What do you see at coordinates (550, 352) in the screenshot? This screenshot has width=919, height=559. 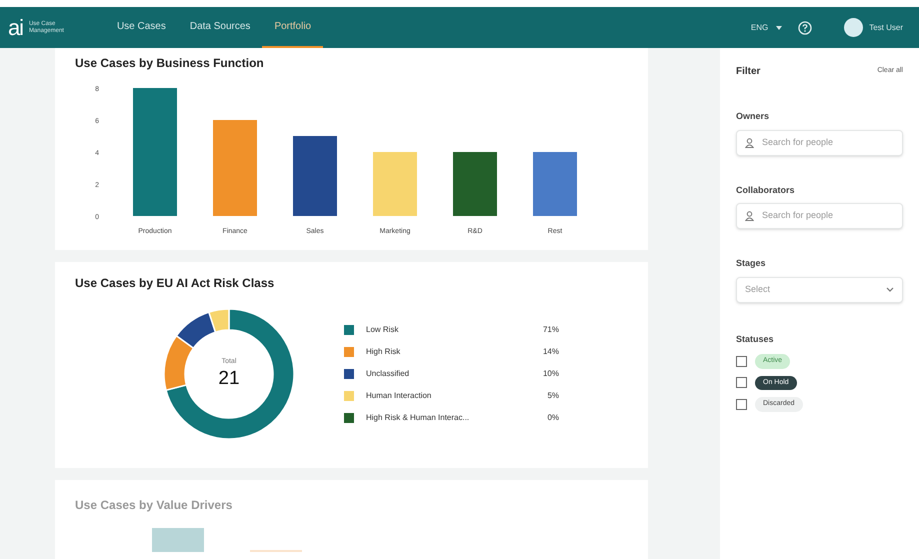 I see `legend-percent: 14%` at bounding box center [550, 352].